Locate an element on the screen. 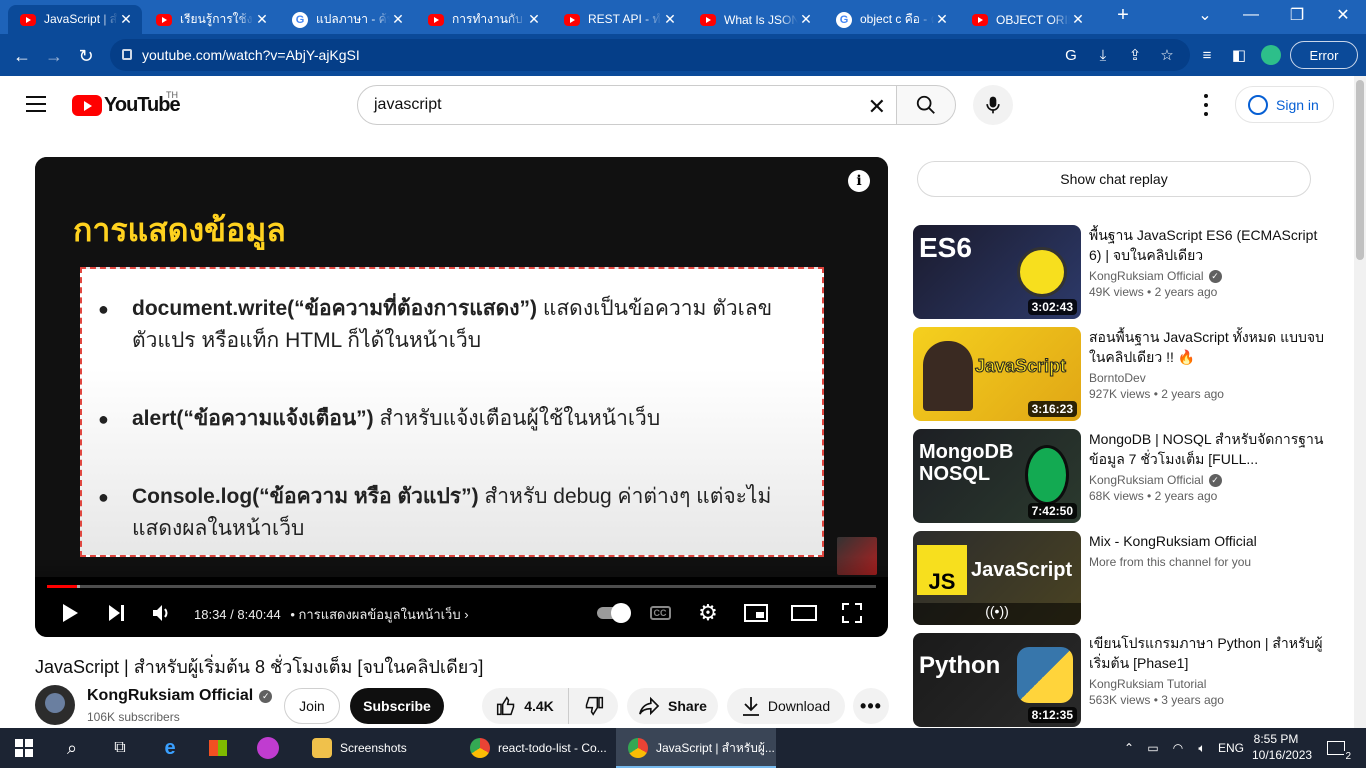 This screenshot has width=1366, height=768. wps-icon is located at coordinates (268, 748).